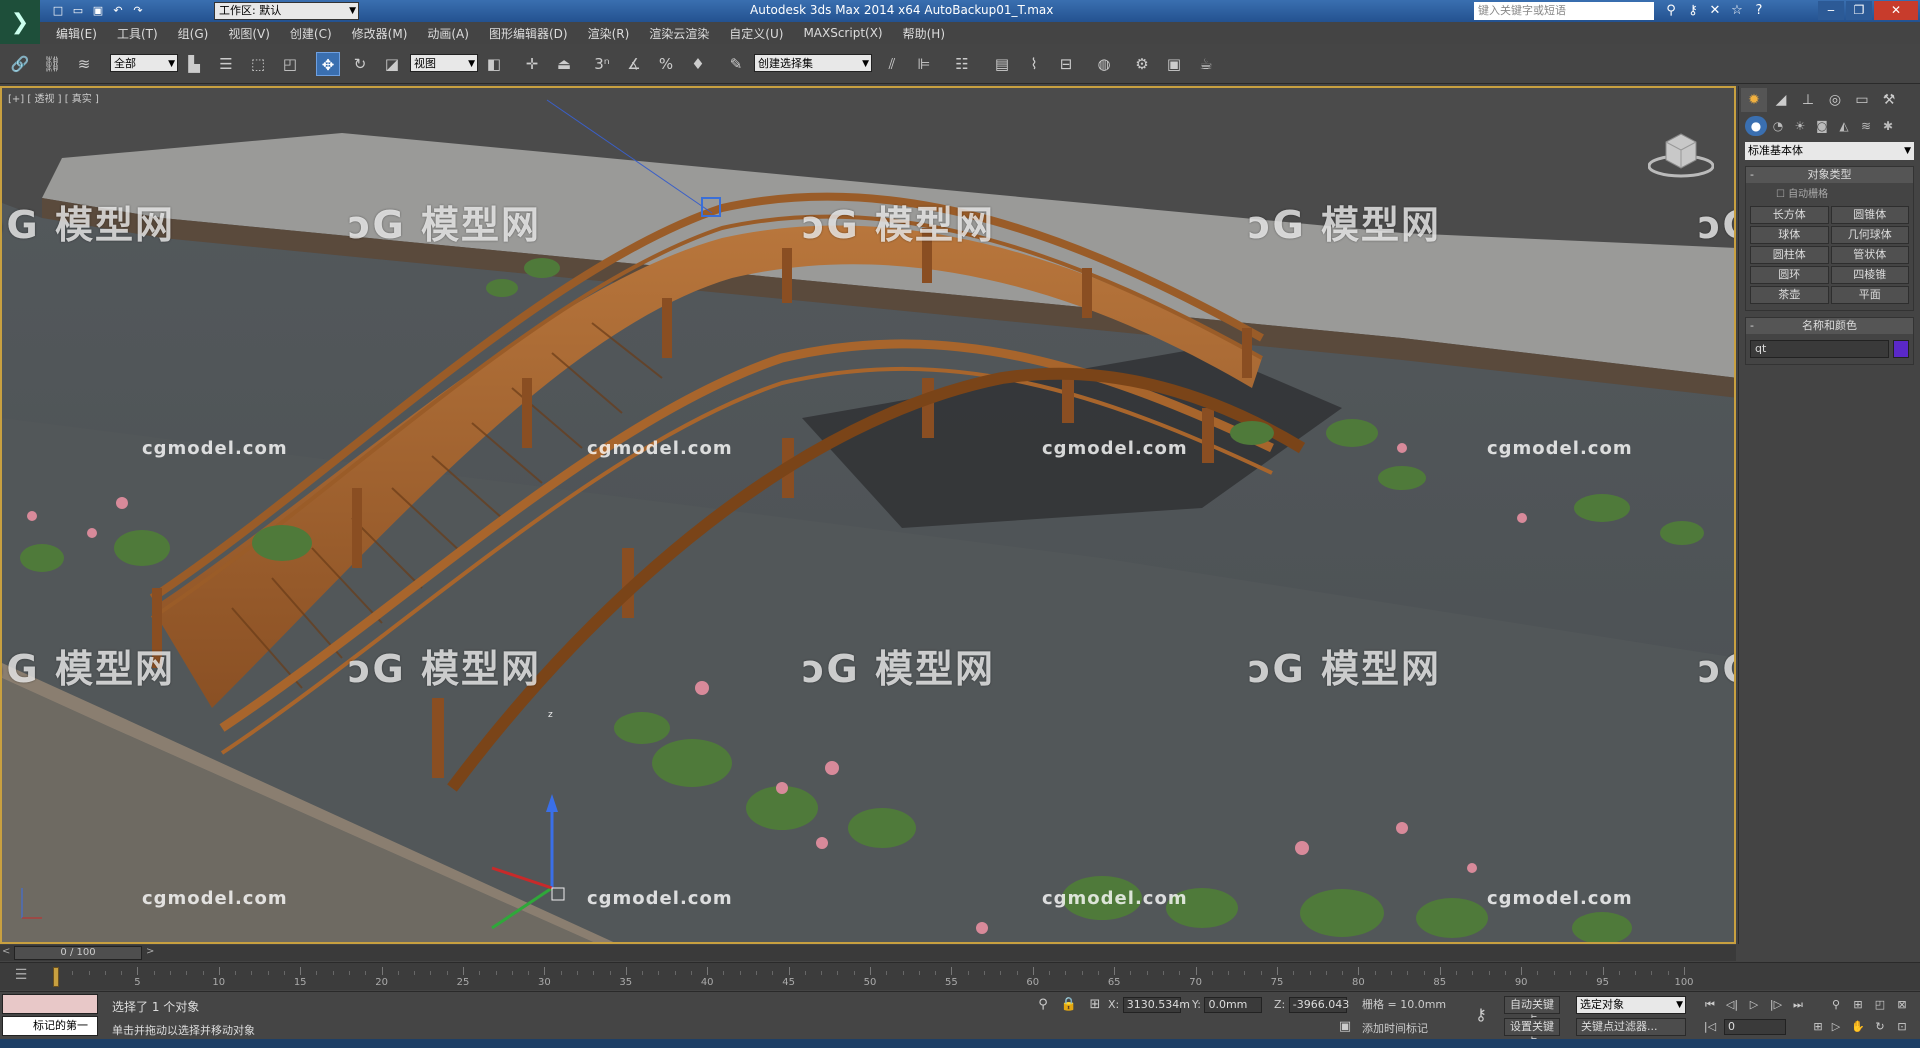 The width and height of the screenshot is (1920, 1048). What do you see at coordinates (1829, 151) in the screenshot?
I see `geometry-type-select: 标准基本体 ▼` at bounding box center [1829, 151].